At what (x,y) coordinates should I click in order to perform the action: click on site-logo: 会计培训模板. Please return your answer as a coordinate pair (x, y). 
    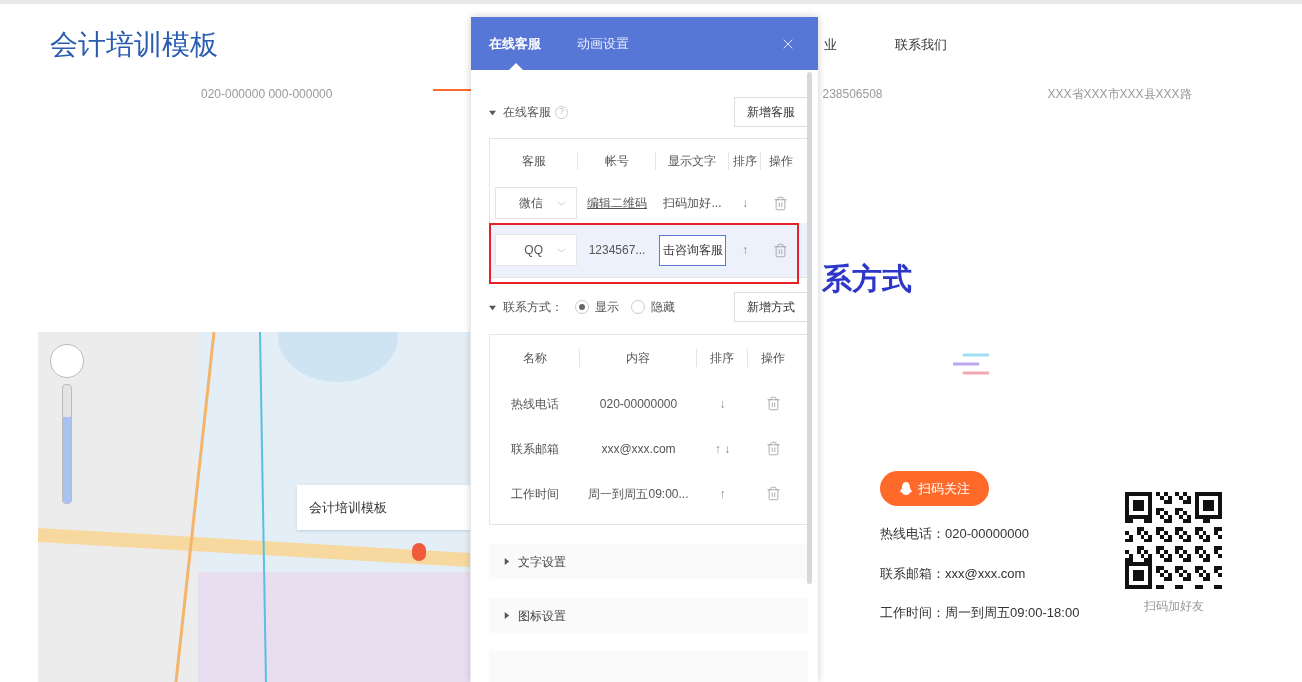
    Looking at the image, I should click on (134, 45).